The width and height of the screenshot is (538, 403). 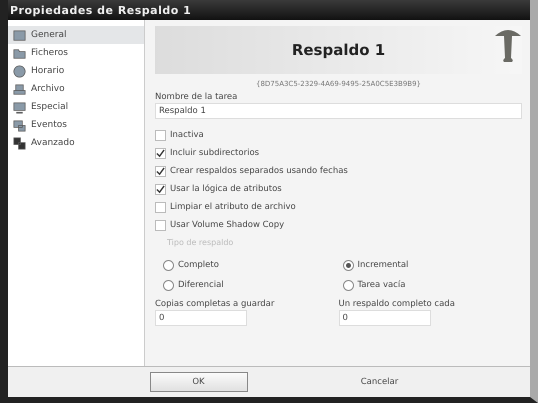 What do you see at coordinates (200, 242) in the screenshot?
I see `group-label: Tipo de respaldo` at bounding box center [200, 242].